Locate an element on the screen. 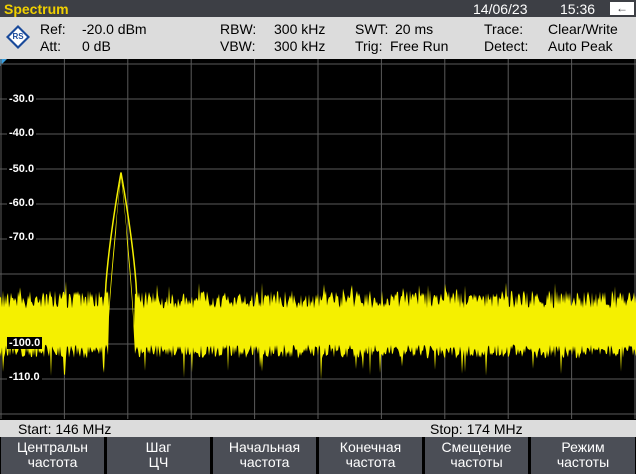 The width and height of the screenshot is (636, 474). att-value: 0 dB is located at coordinates (96, 46).